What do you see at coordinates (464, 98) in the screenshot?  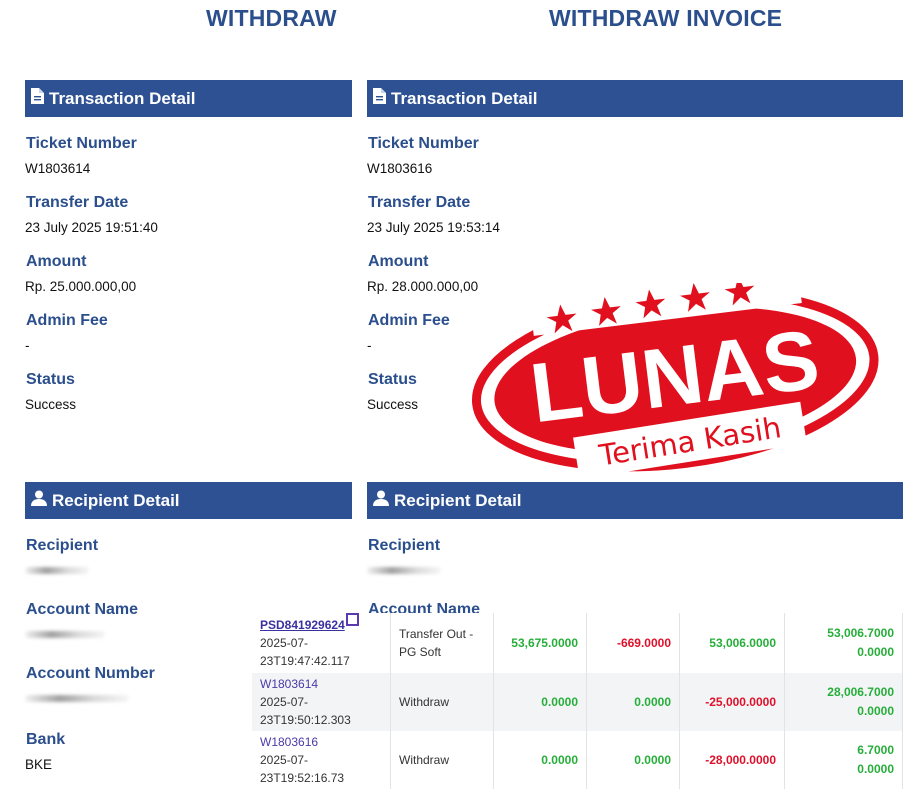 I see `invoice-transaction-detail-title: Transaction Detail` at bounding box center [464, 98].